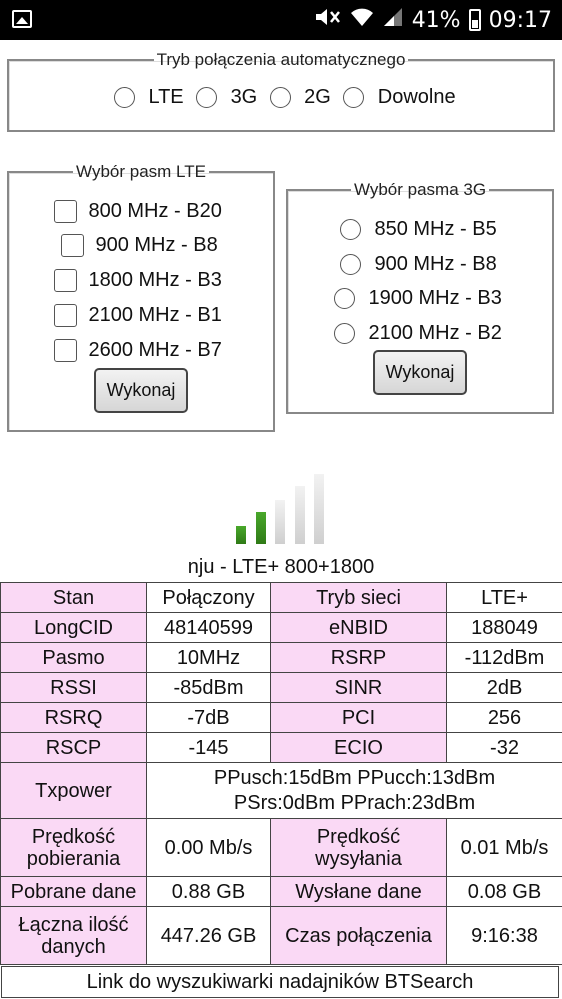  I want to click on table-row: RSRQ -7dB PCI 256, so click(281, 717).